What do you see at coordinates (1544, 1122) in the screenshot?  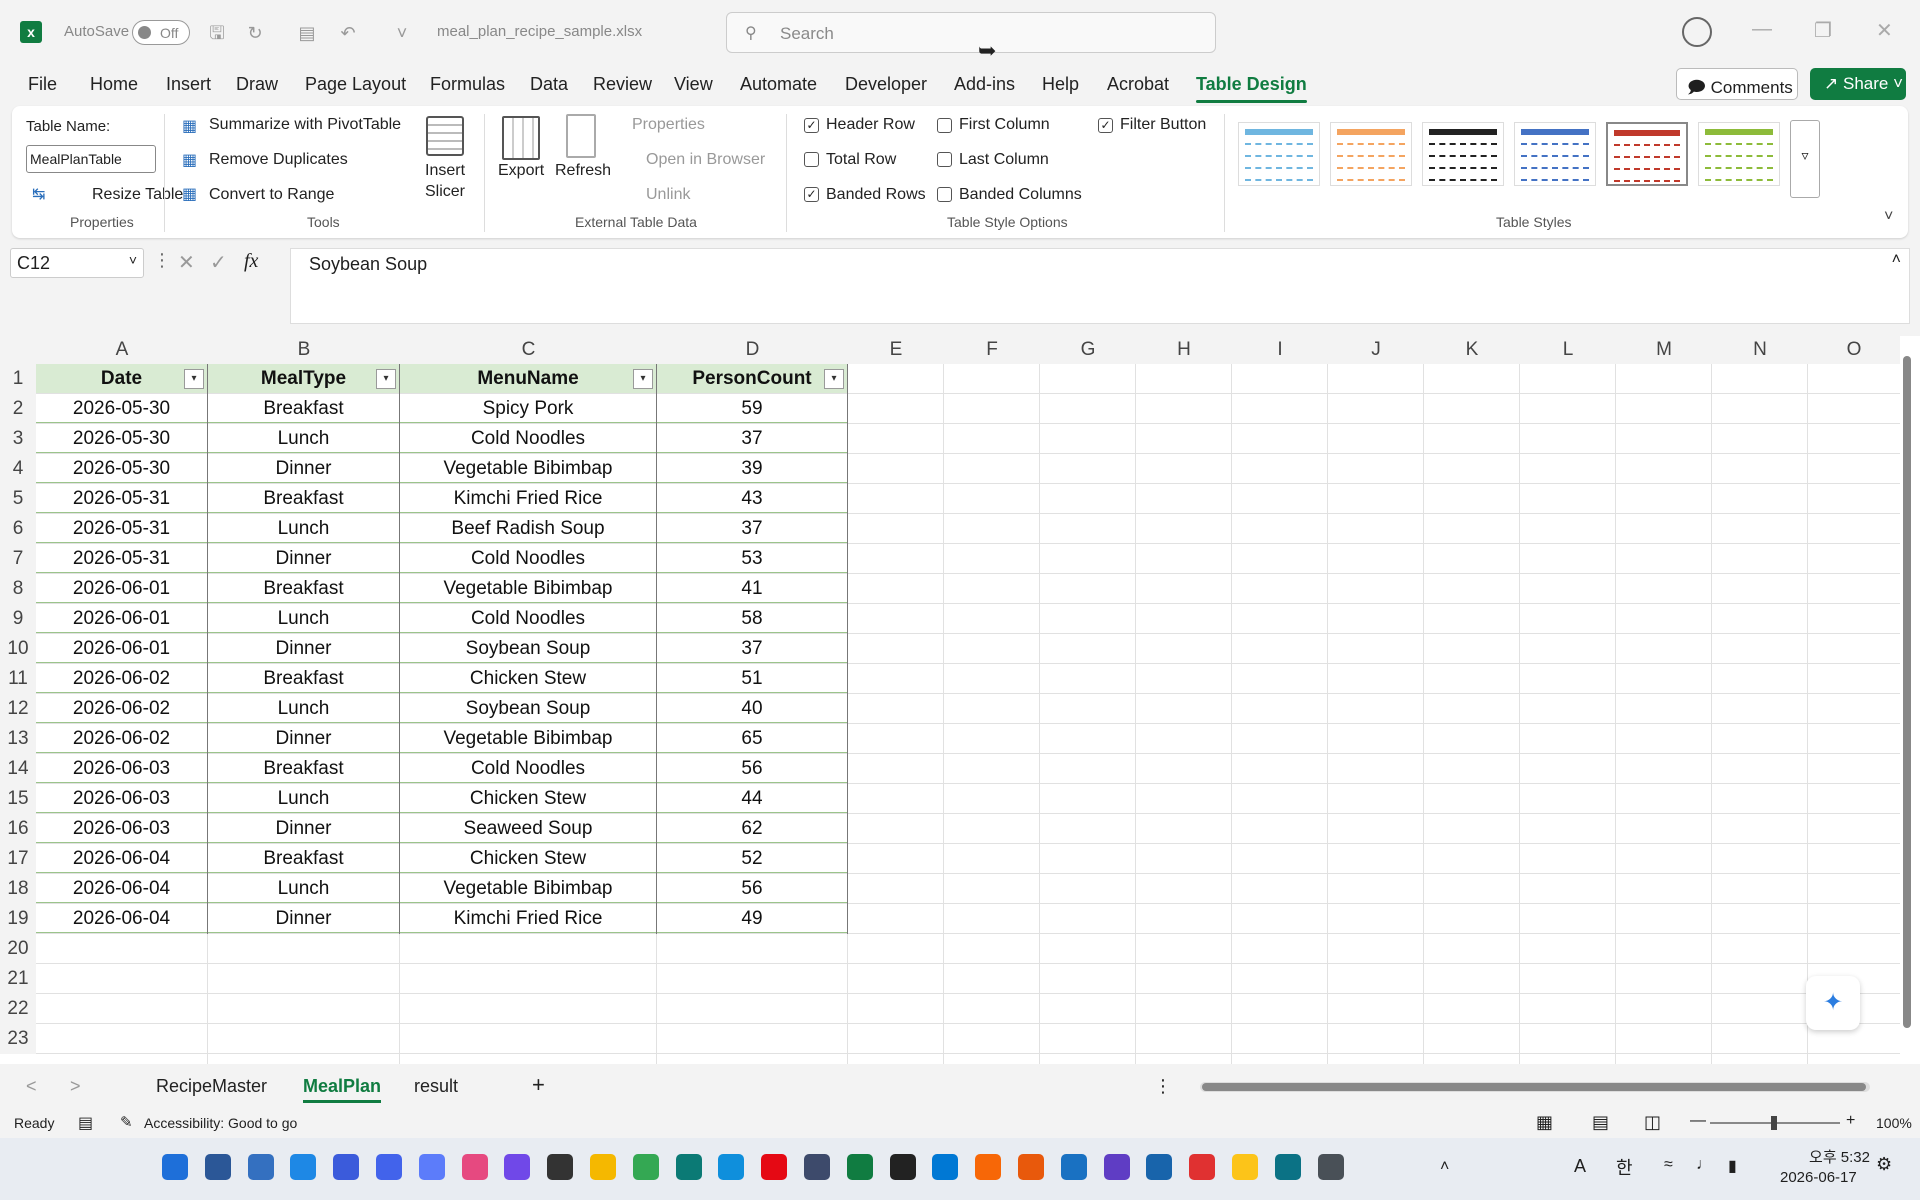 I see `normal-view-icon: ▦` at bounding box center [1544, 1122].